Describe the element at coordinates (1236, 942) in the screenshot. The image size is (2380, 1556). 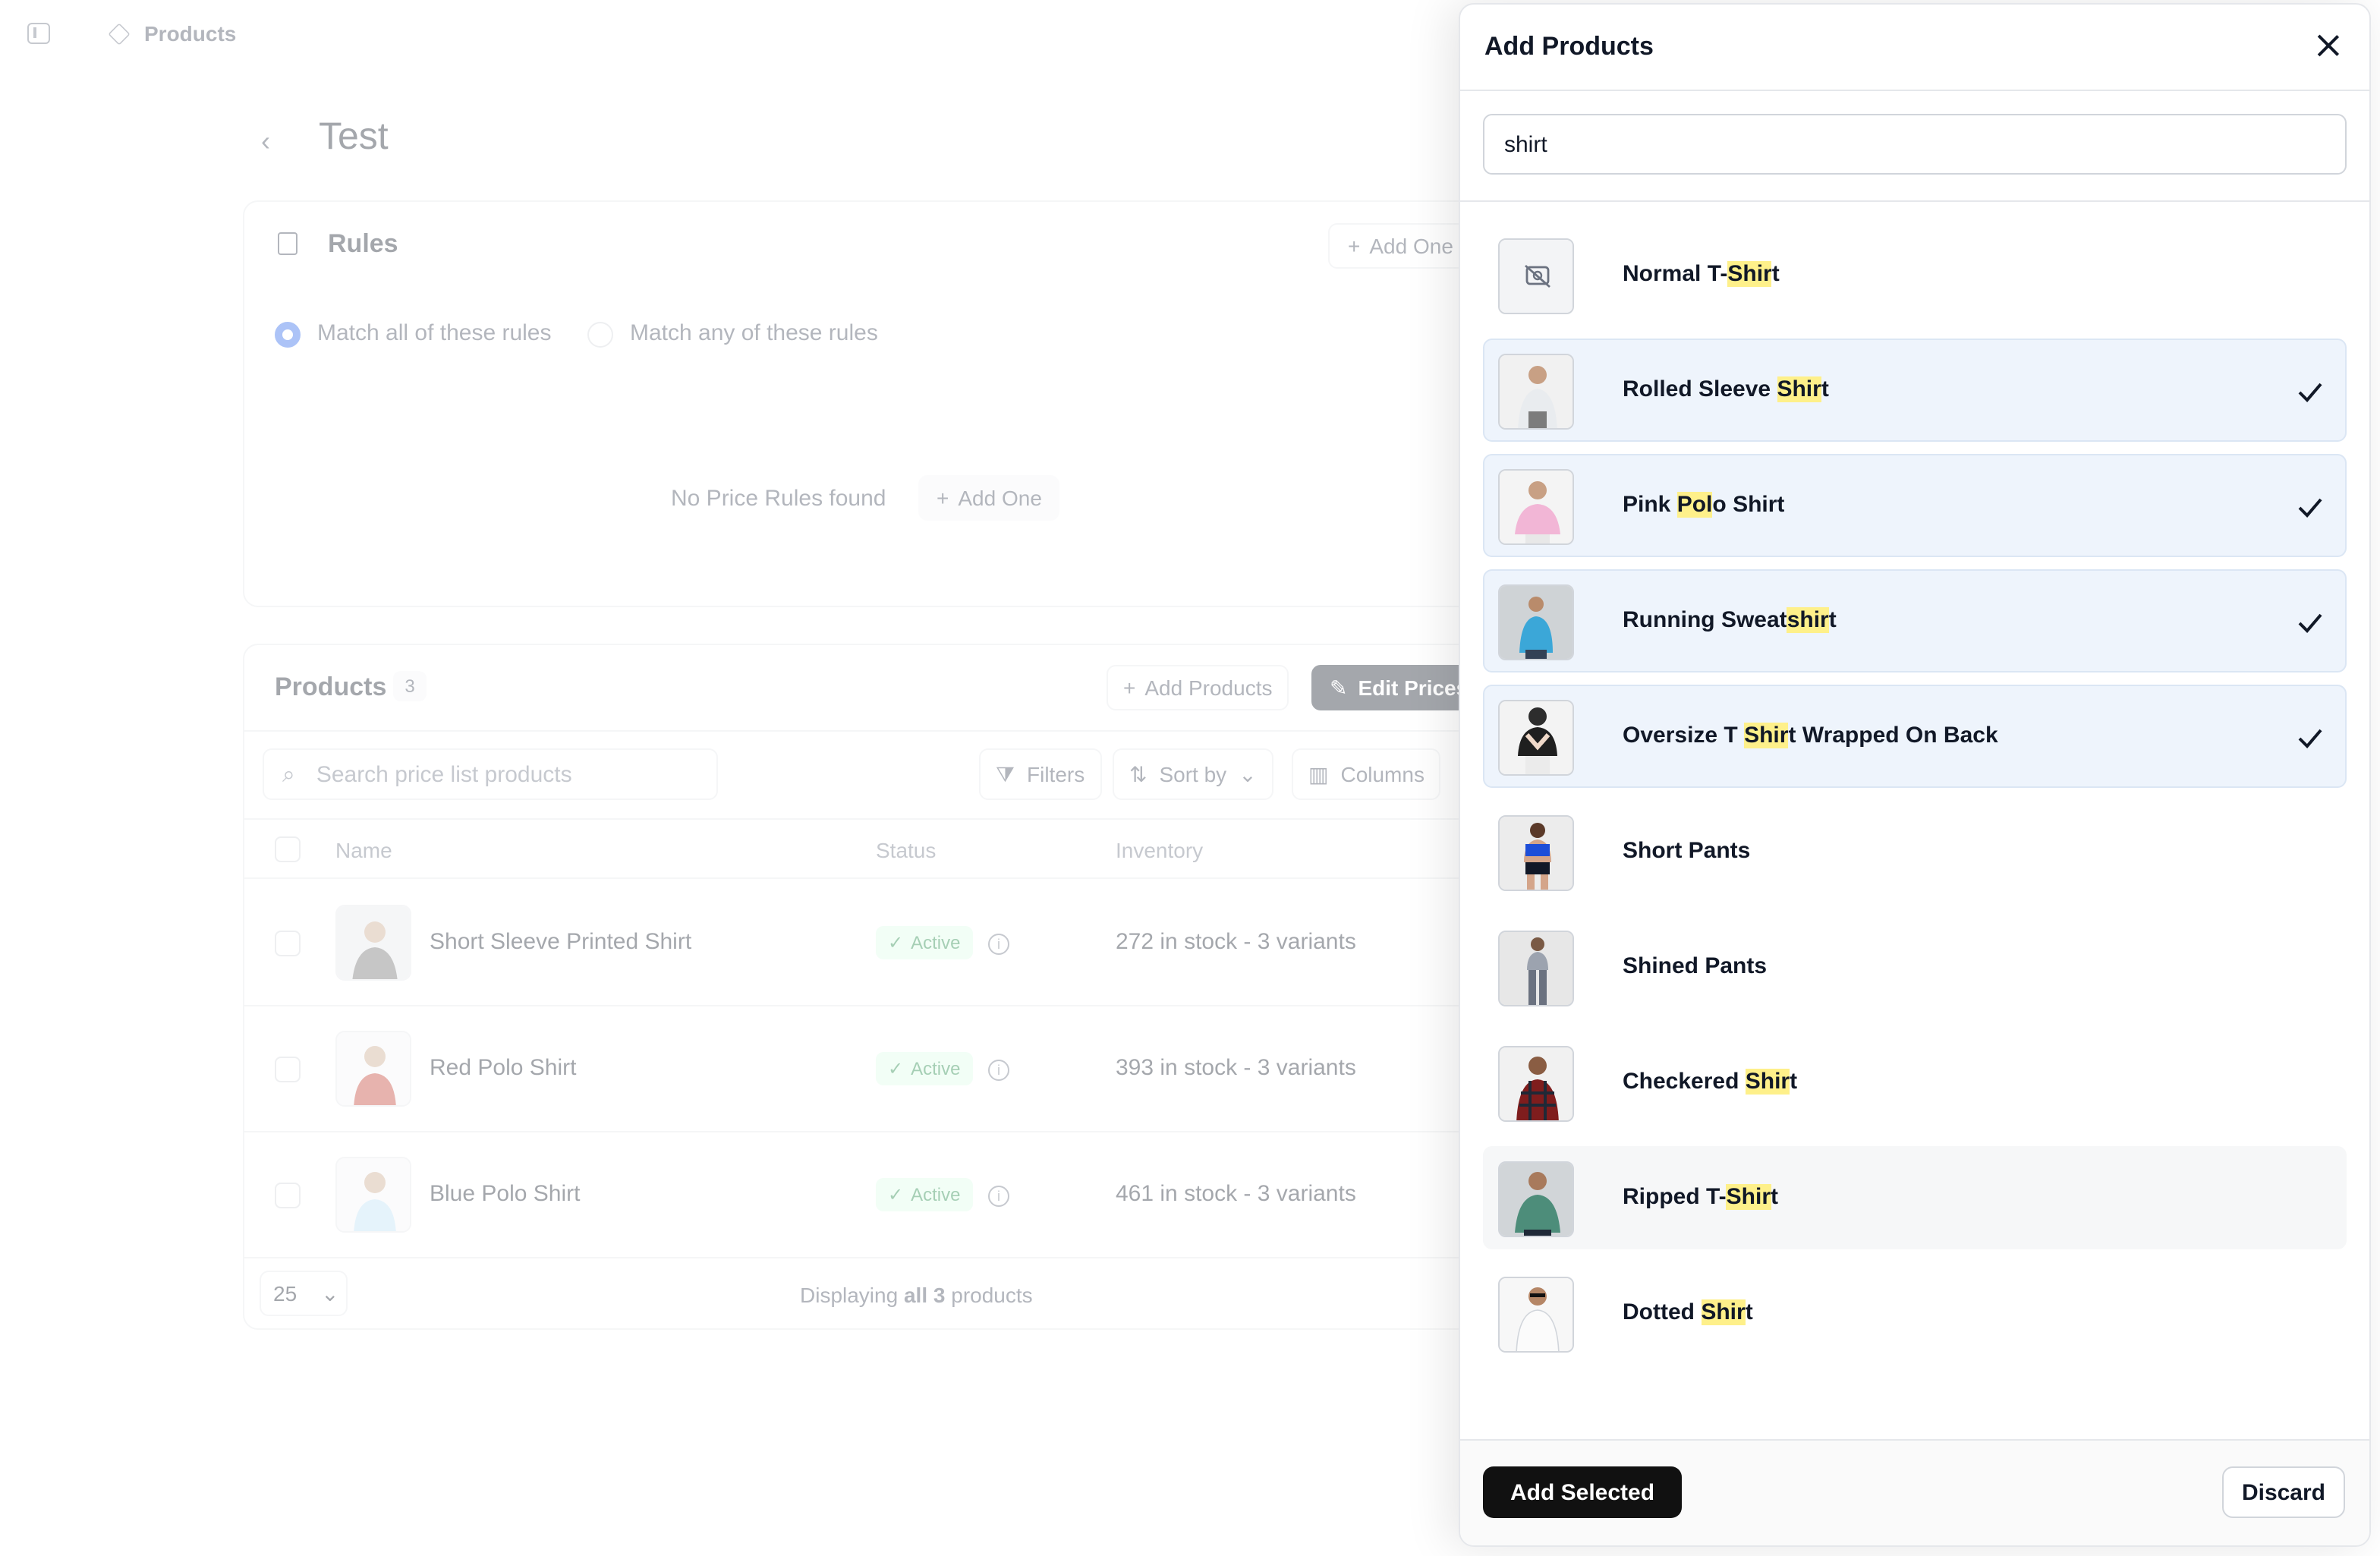
I see `inventory-text: 272 in stock - 3 variants` at that location.